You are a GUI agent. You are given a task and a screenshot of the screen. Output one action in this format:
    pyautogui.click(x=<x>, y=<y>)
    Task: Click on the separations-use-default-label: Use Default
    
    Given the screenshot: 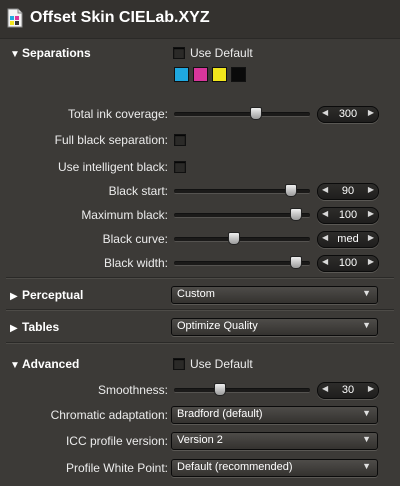 What is the action you would take?
    pyautogui.click(x=221, y=53)
    